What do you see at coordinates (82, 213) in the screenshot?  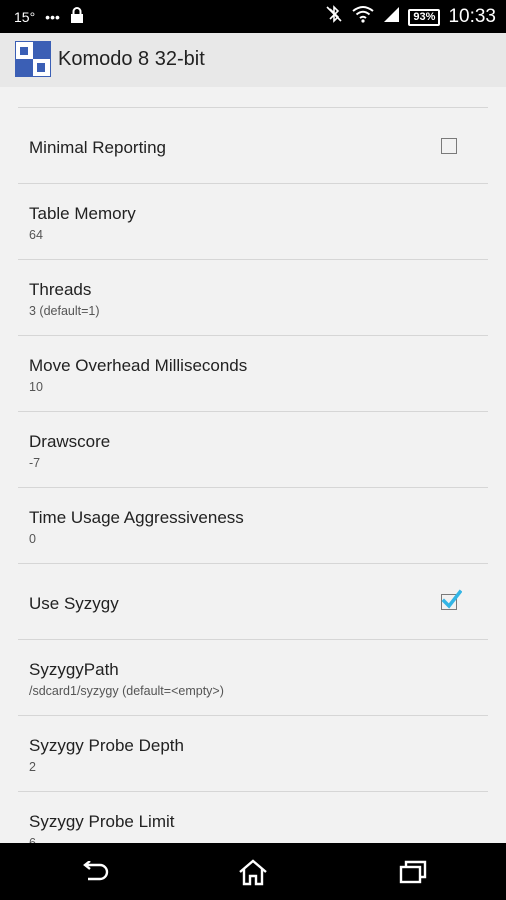 I see `setting-title: Table Memory` at bounding box center [82, 213].